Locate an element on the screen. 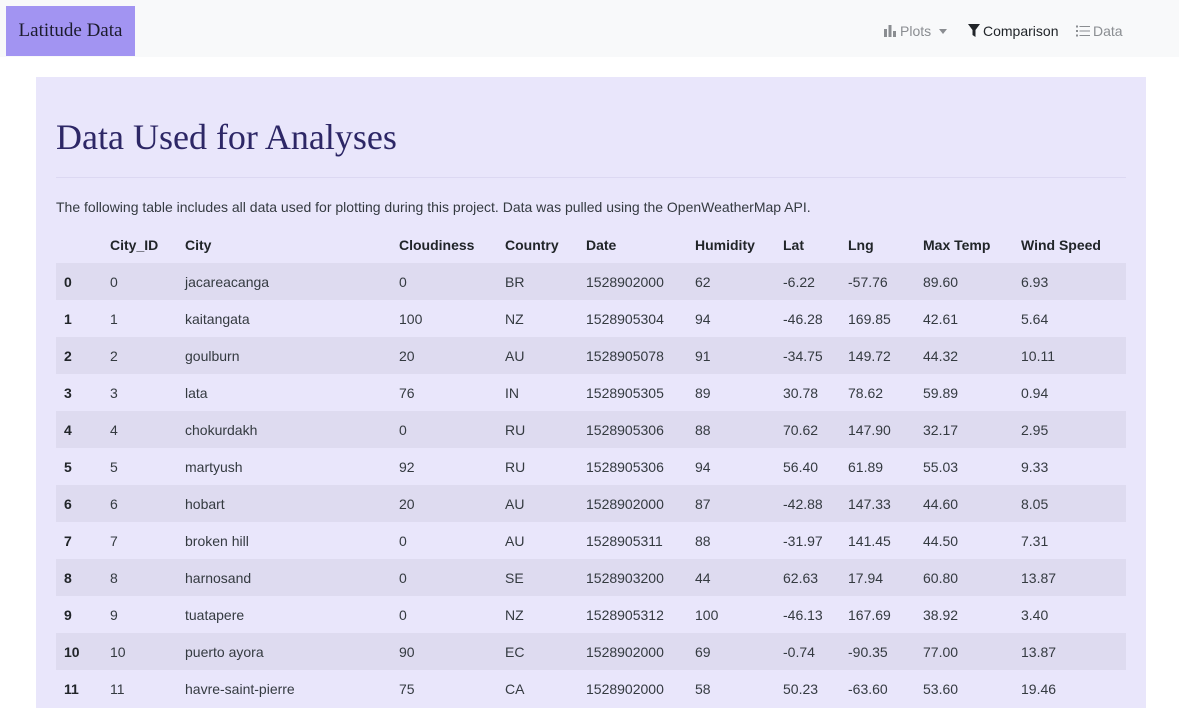 The width and height of the screenshot is (1179, 708). table-cell: 89.60 is located at coordinates (941, 281).